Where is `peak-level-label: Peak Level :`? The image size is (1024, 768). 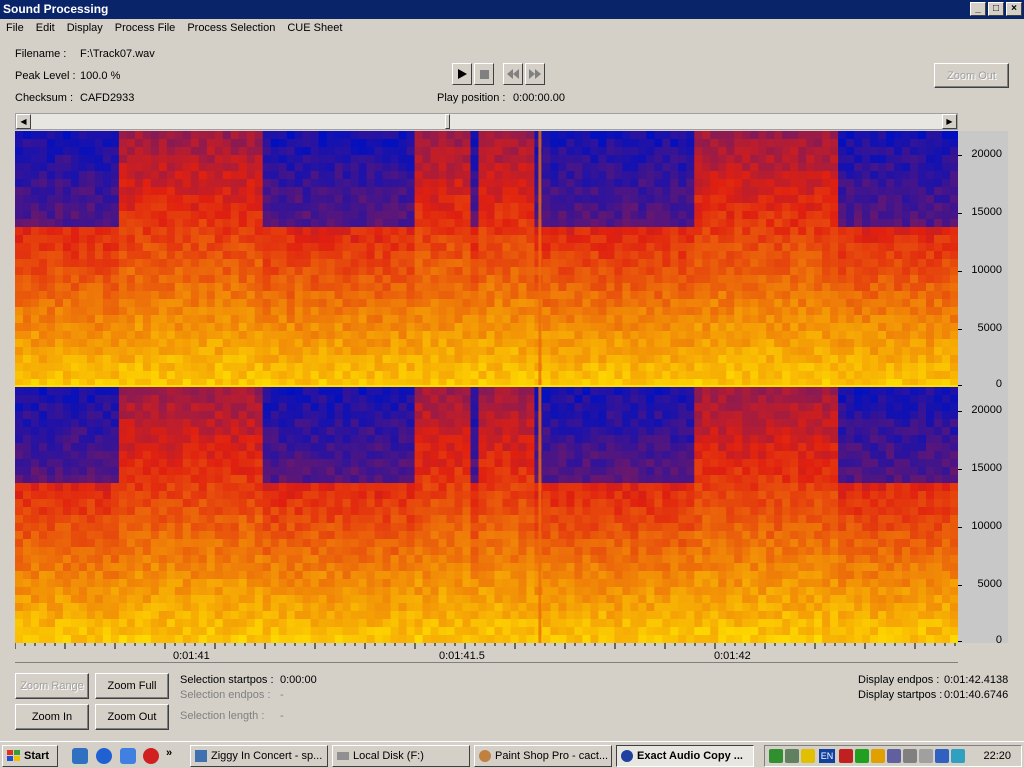 peak-level-label: Peak Level : is located at coordinates (45, 76).